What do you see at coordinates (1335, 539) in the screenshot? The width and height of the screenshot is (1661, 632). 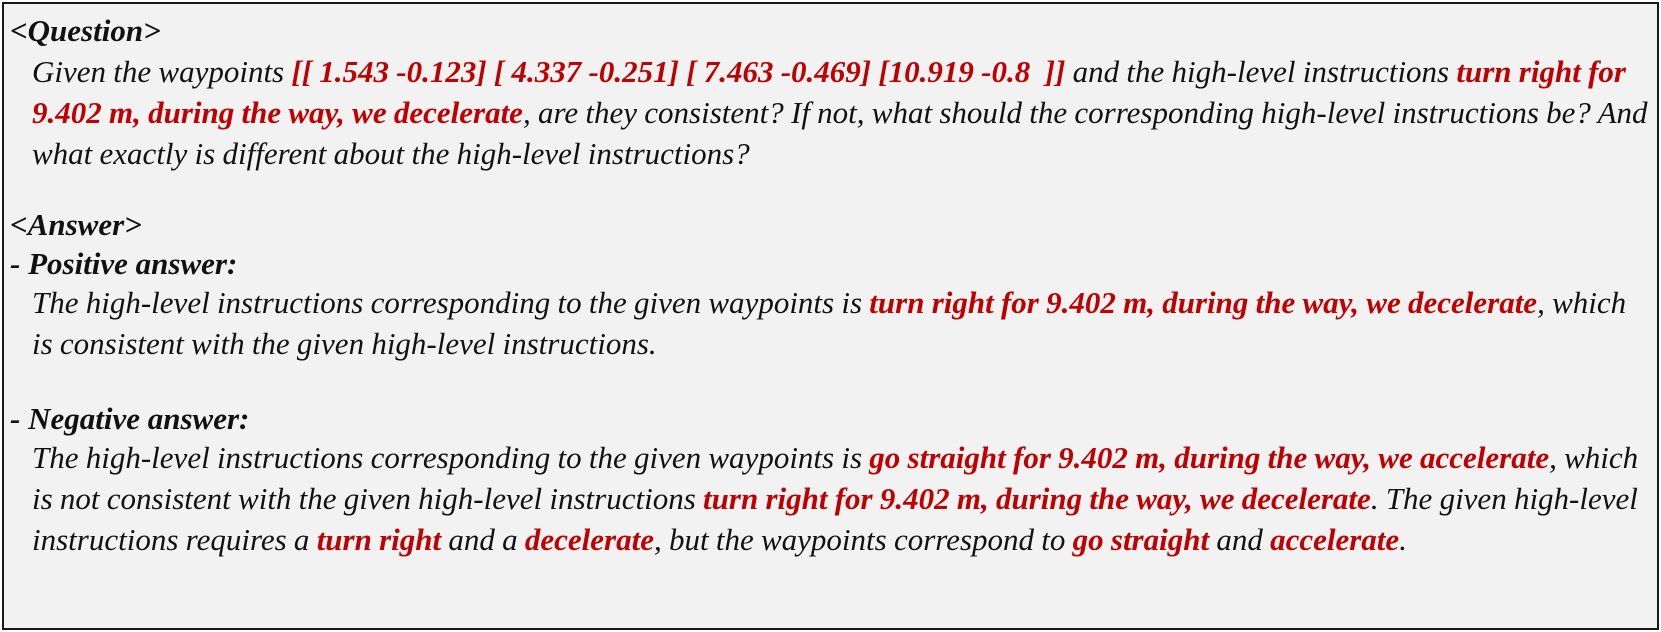 I see `actual-speed-keyword: accelerate` at bounding box center [1335, 539].